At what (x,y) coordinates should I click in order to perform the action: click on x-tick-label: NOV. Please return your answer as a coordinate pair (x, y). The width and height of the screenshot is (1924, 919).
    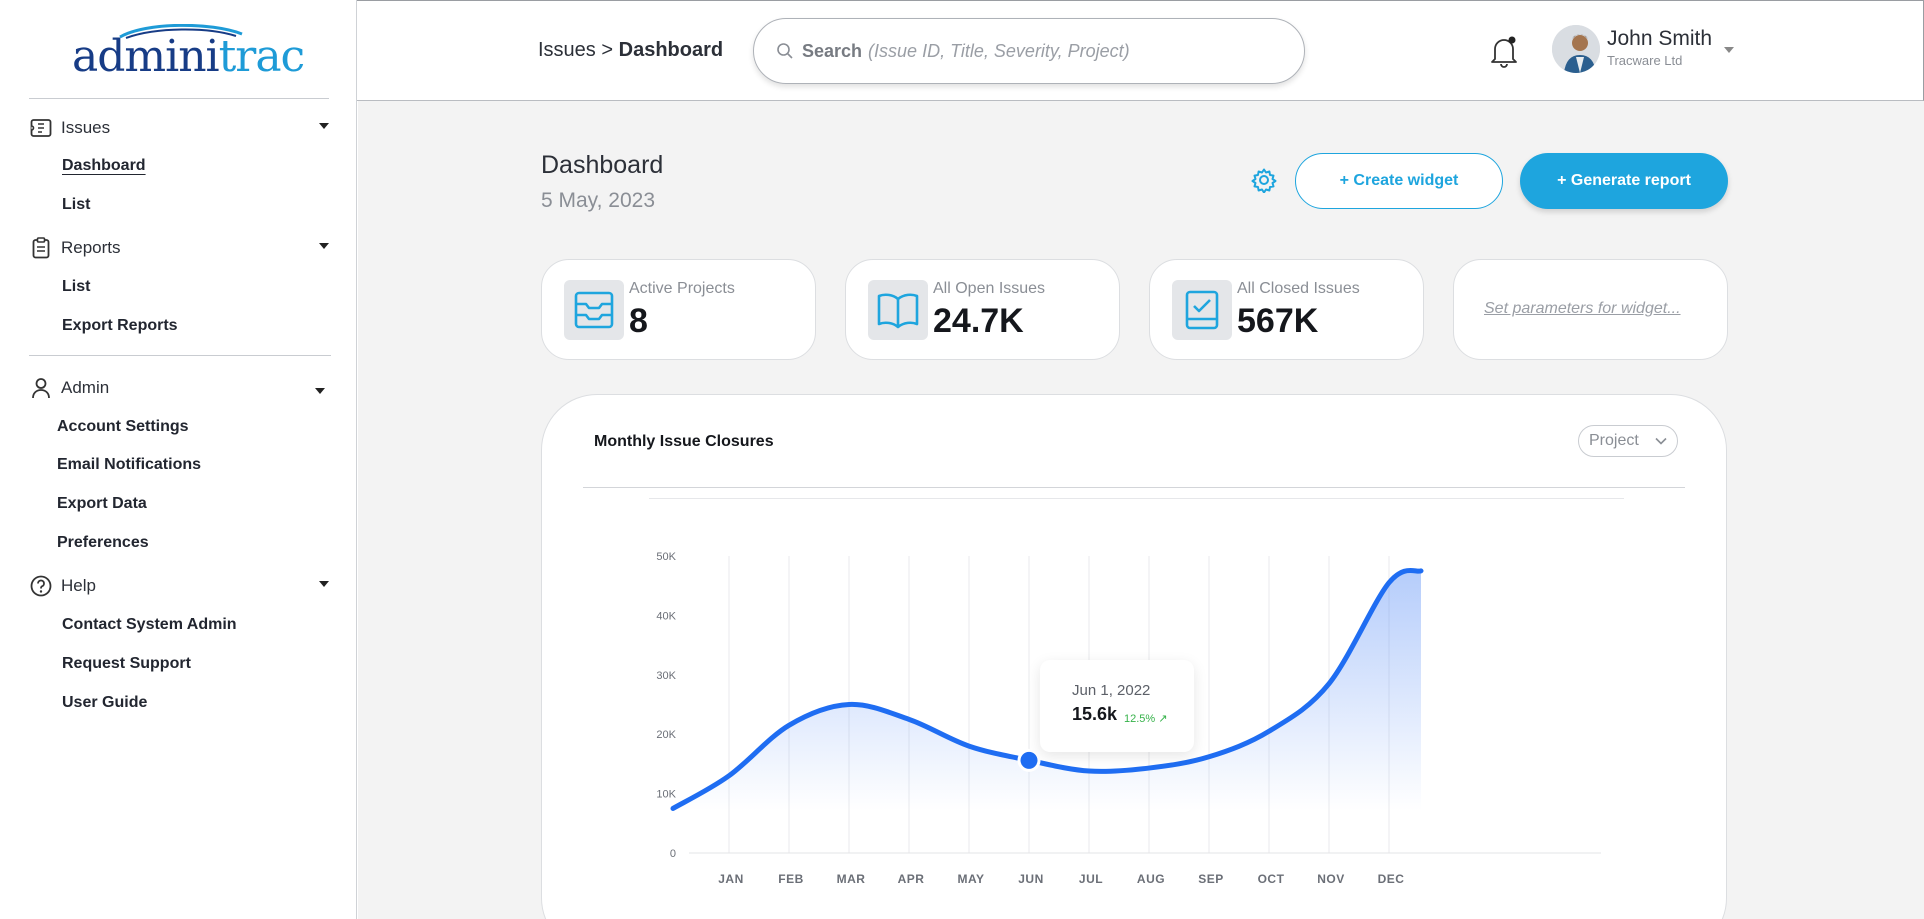
    Looking at the image, I should click on (1331, 879).